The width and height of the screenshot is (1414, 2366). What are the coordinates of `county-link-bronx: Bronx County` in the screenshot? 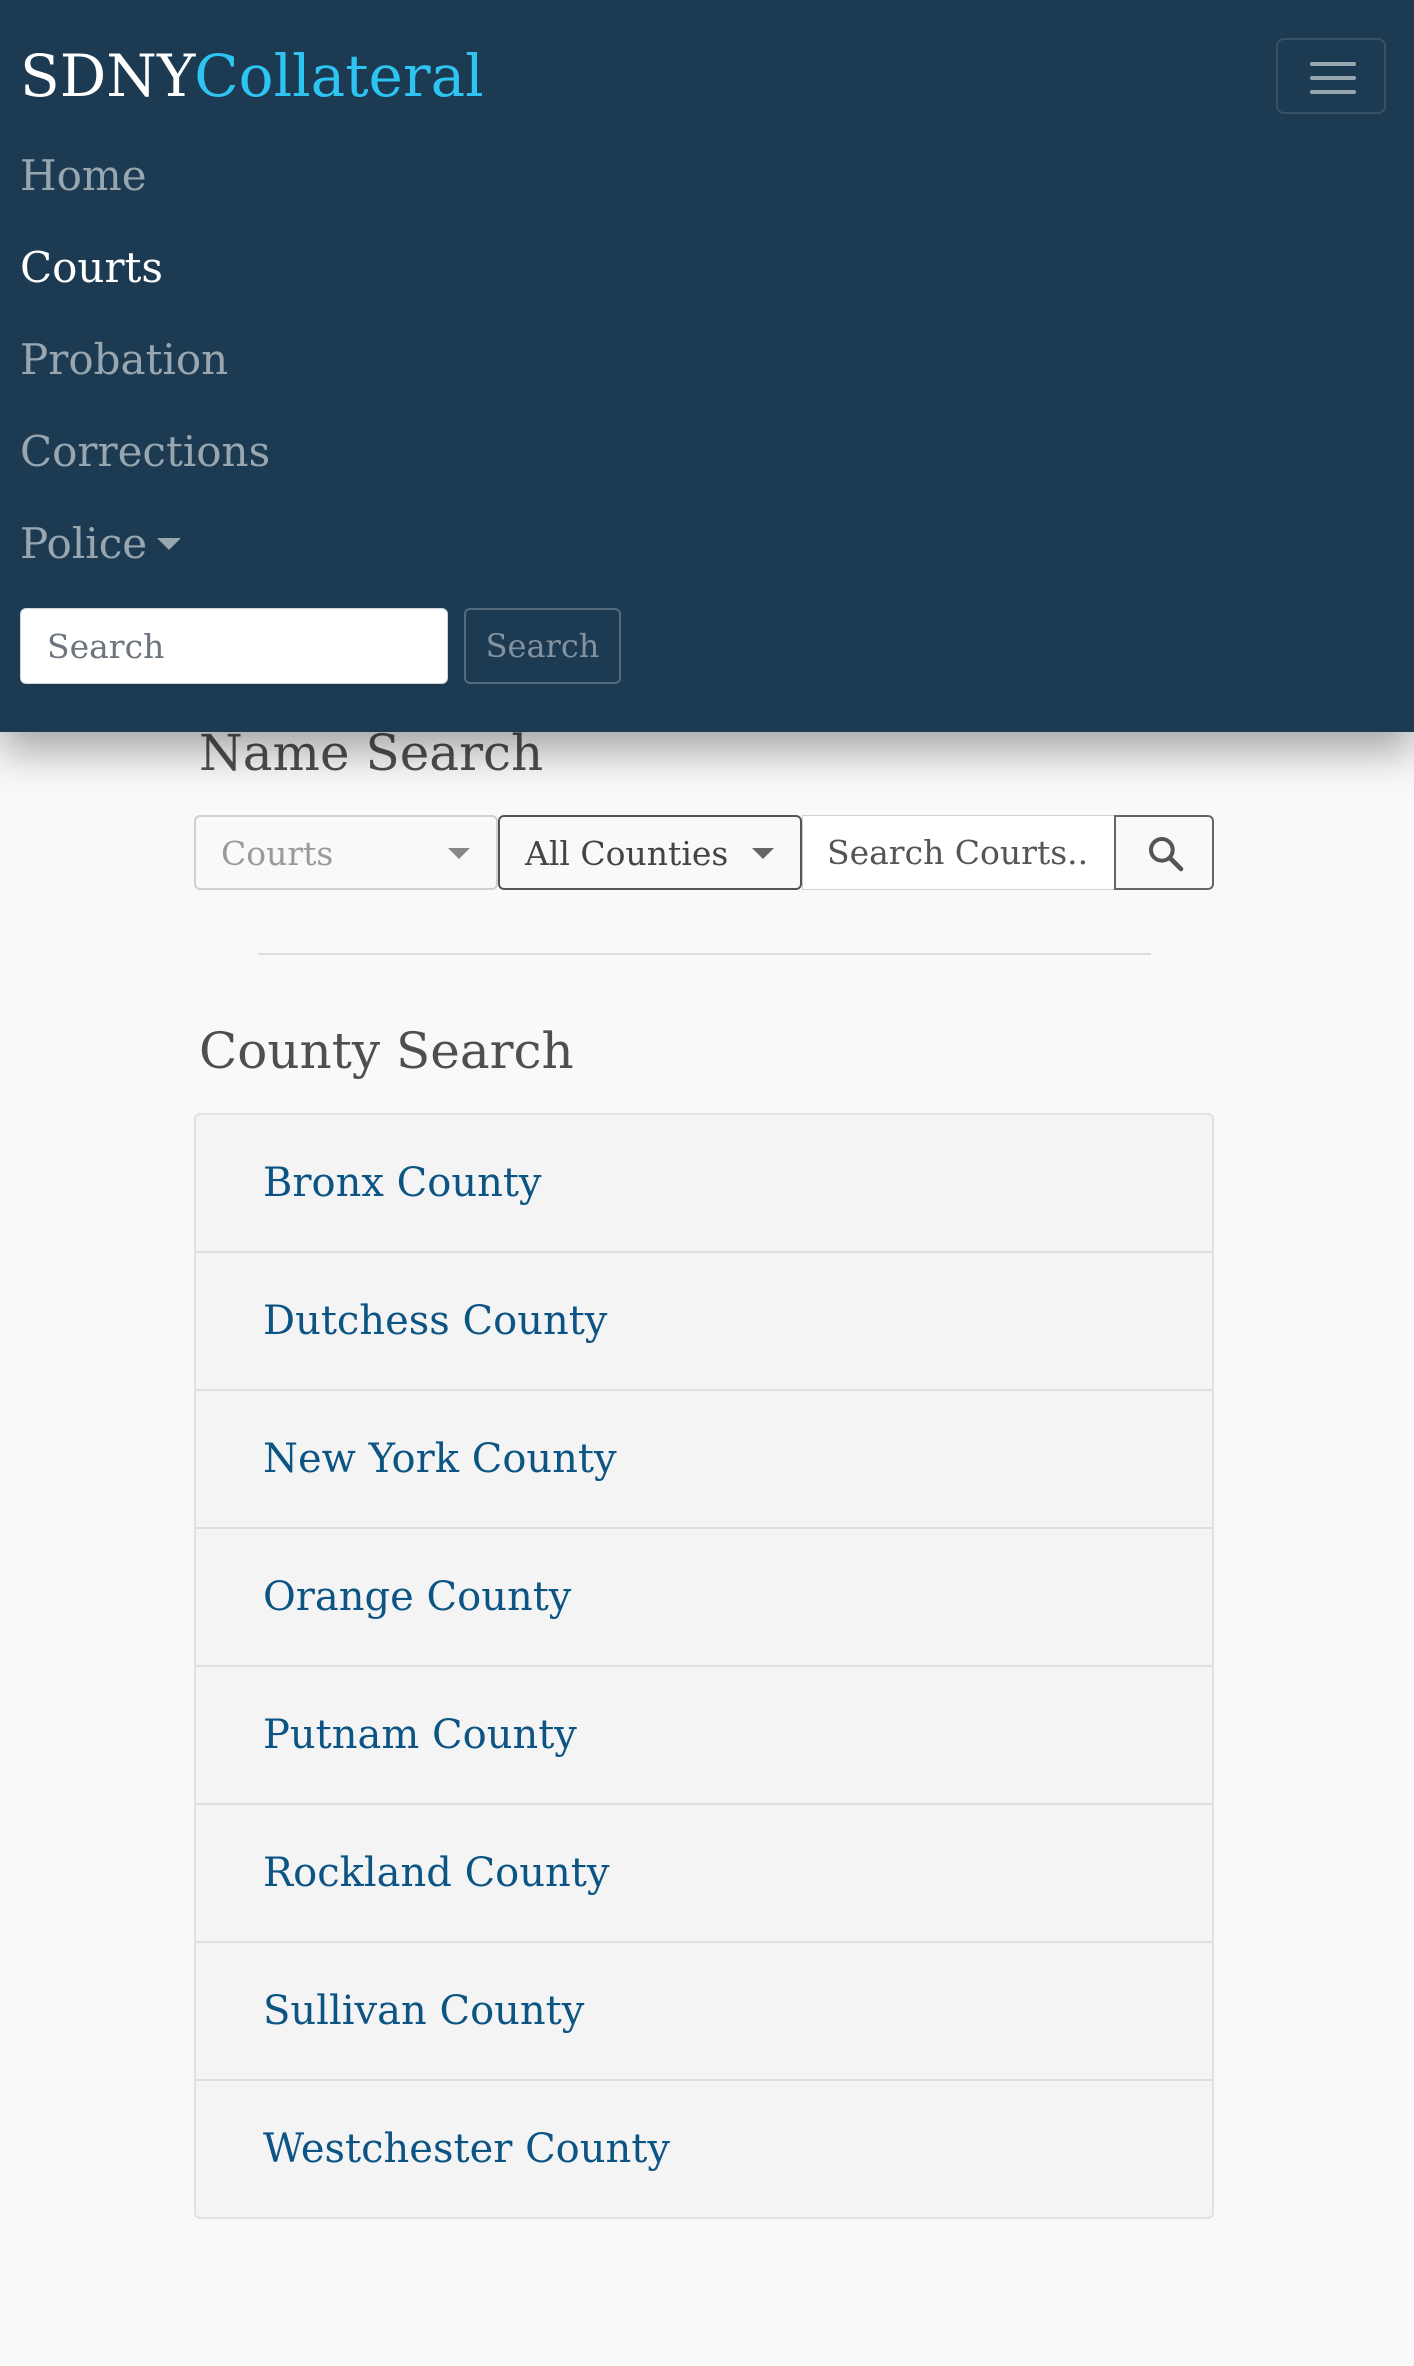 It's located at (704, 1184).